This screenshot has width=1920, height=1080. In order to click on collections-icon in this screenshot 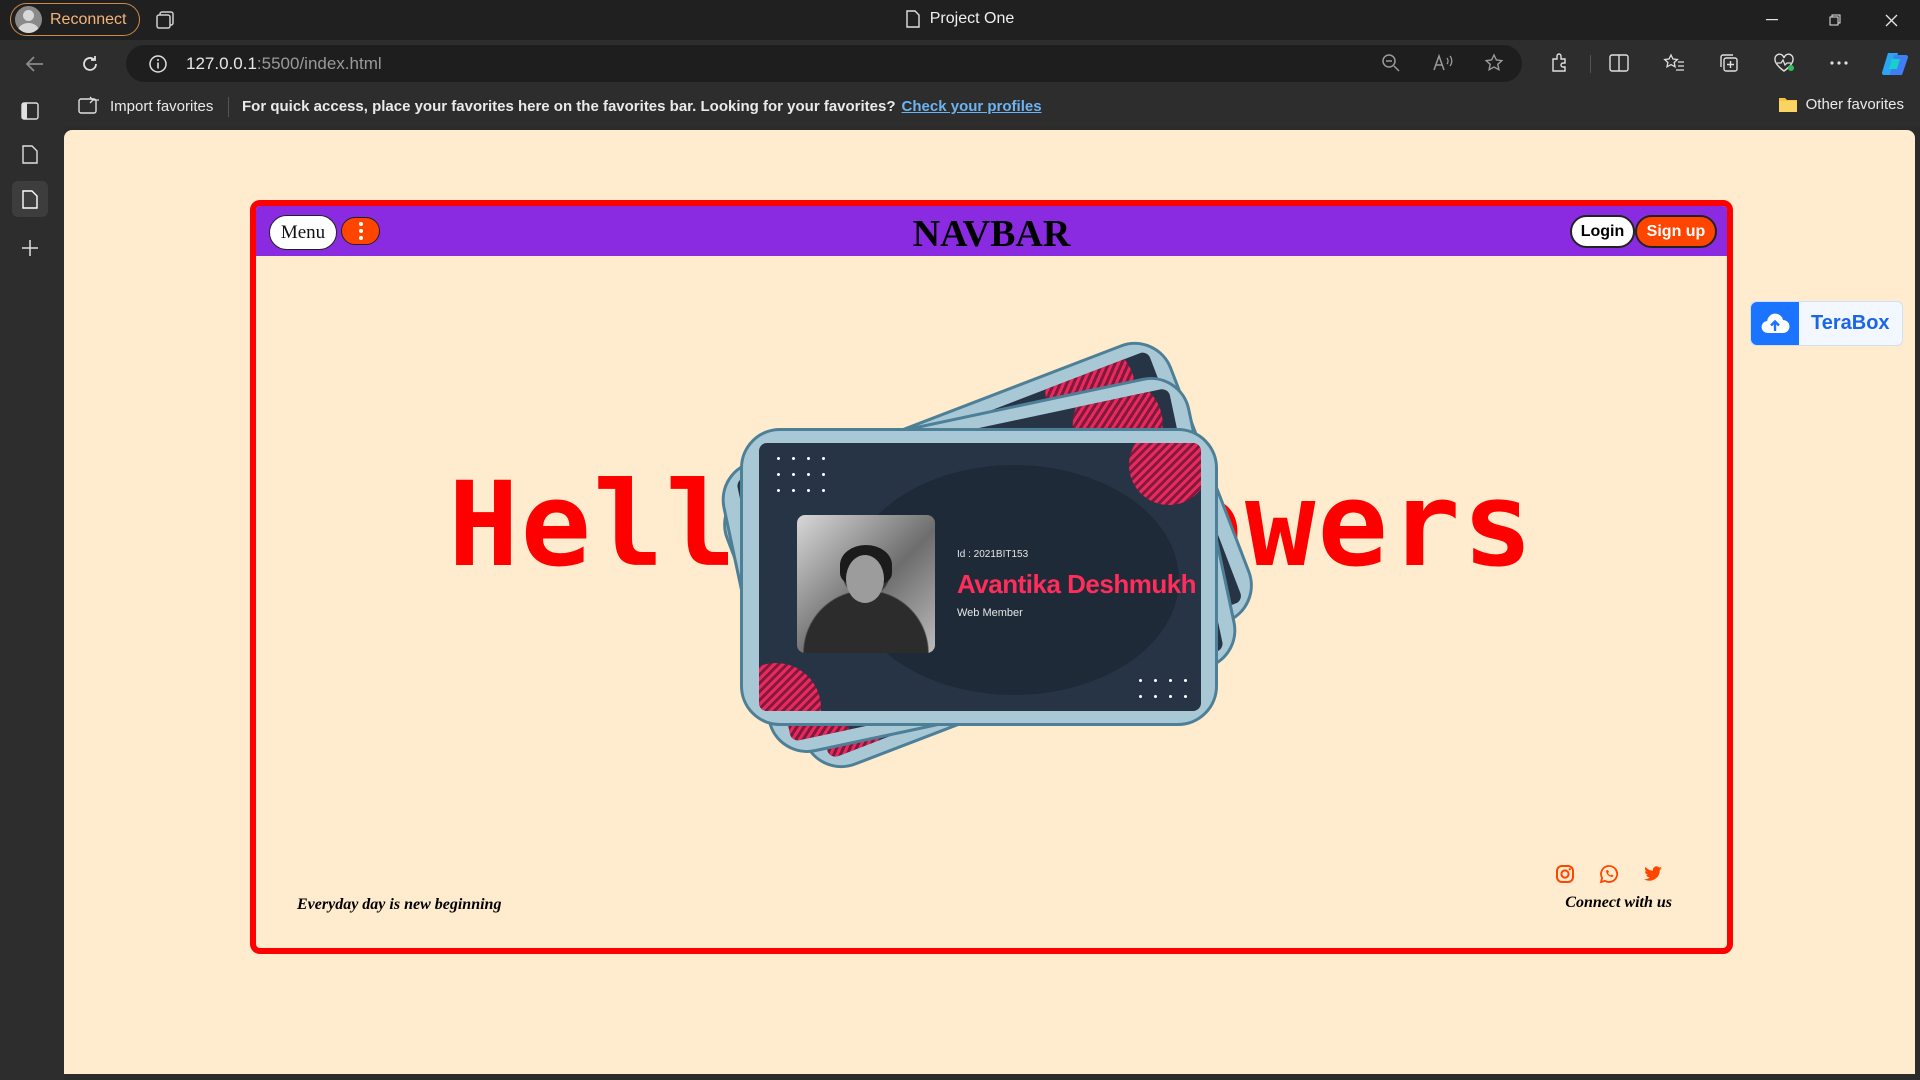, I will do `click(1729, 63)`.